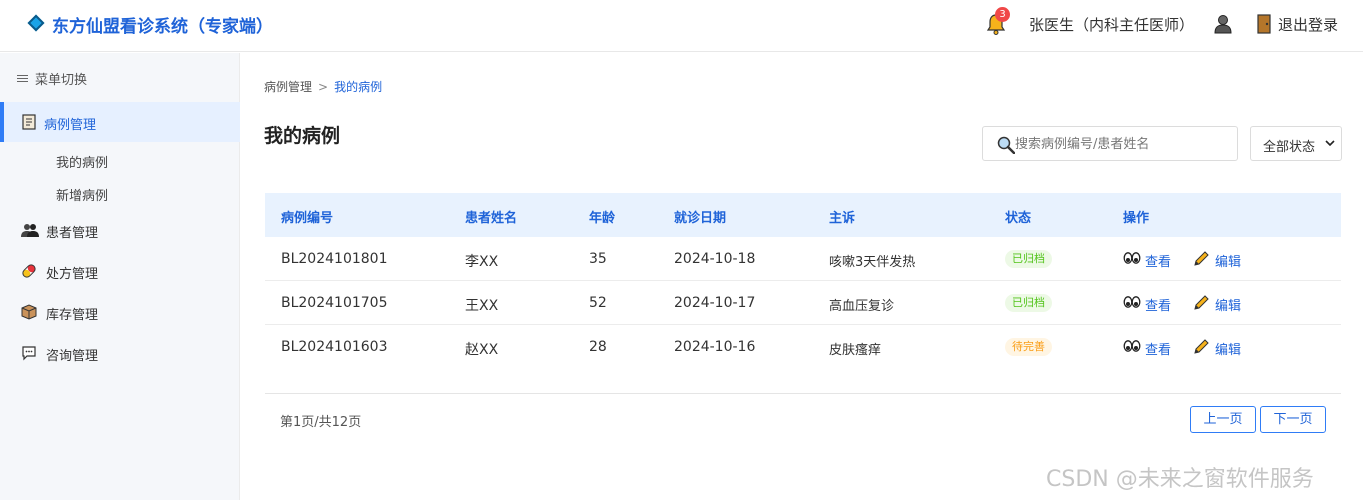  I want to click on cell-age: 52, so click(598, 303).